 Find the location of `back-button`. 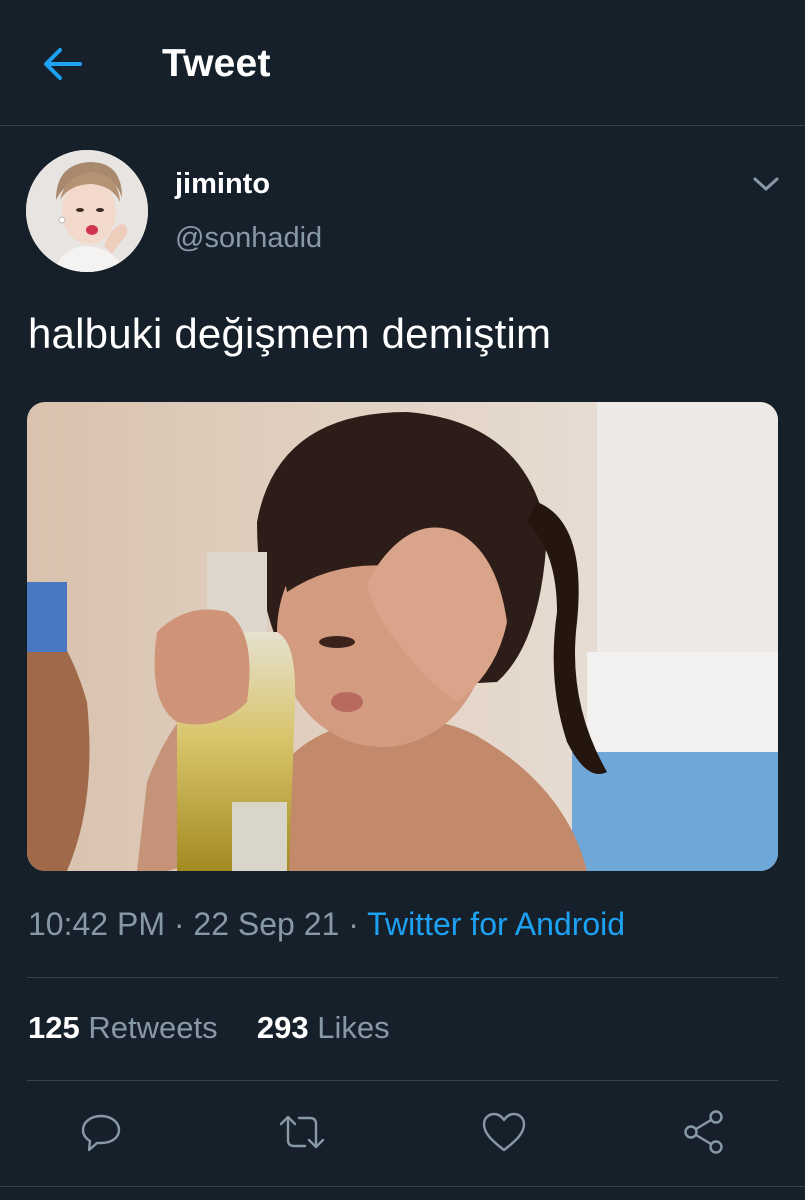

back-button is located at coordinates (62, 64).